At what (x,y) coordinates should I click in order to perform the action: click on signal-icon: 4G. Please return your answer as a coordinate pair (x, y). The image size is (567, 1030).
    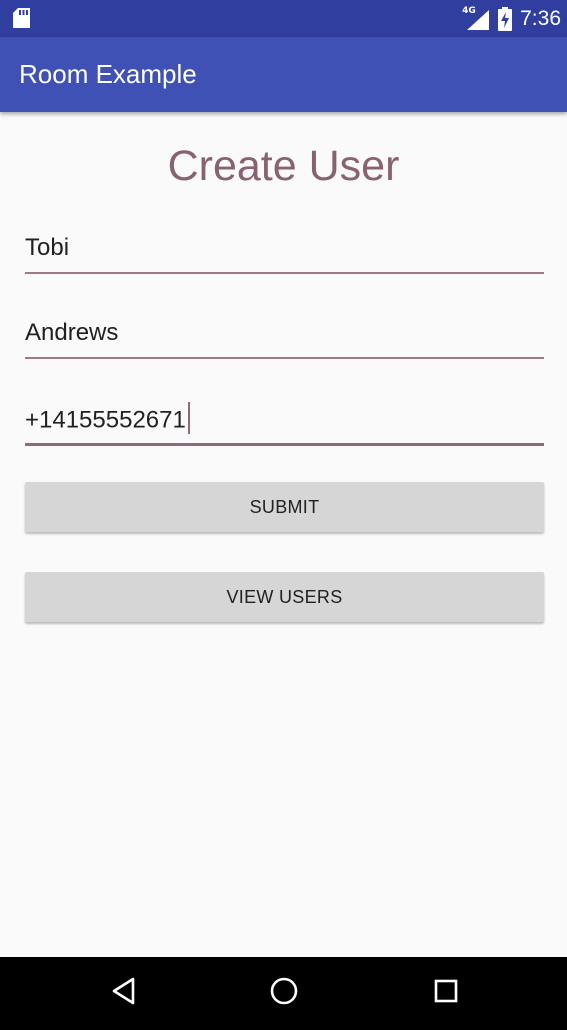
    Looking at the image, I should click on (476, 18).